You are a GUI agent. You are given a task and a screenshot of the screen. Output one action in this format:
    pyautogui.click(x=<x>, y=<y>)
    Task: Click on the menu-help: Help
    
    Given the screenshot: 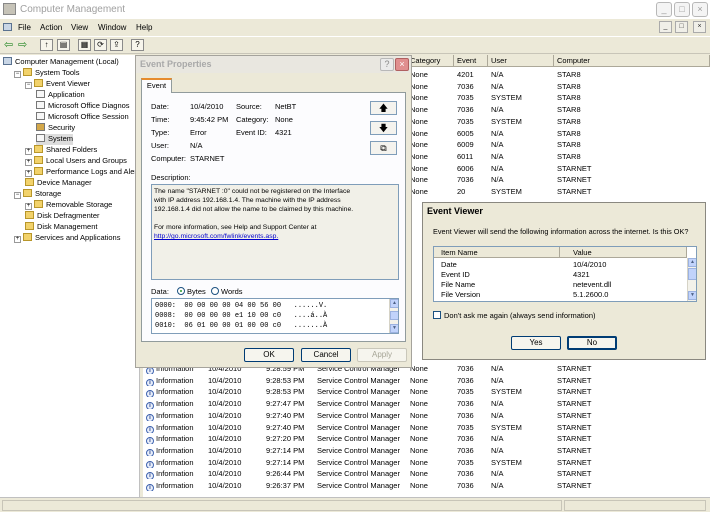 What is the action you would take?
    pyautogui.click(x=144, y=27)
    